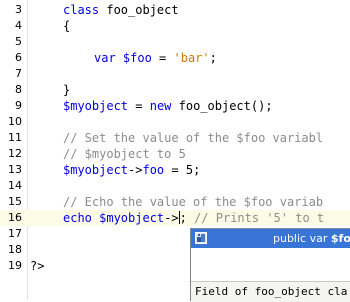 This screenshot has height=302, width=350. Describe the element at coordinates (15, 233) in the screenshot. I see `line-number: 17` at that location.